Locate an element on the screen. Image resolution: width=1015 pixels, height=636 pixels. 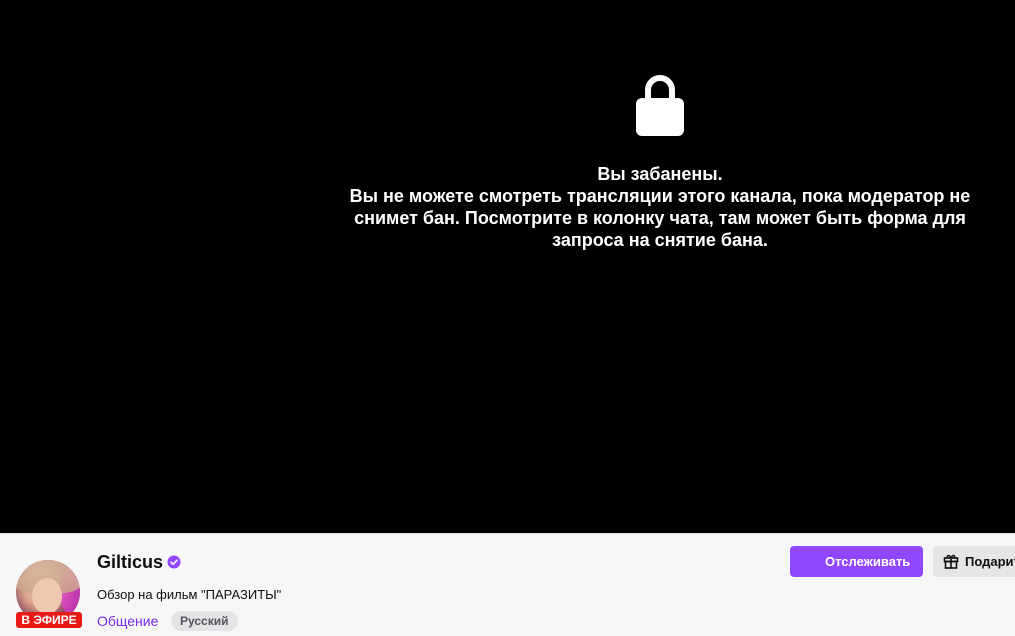
category-link: Общение is located at coordinates (127, 621).